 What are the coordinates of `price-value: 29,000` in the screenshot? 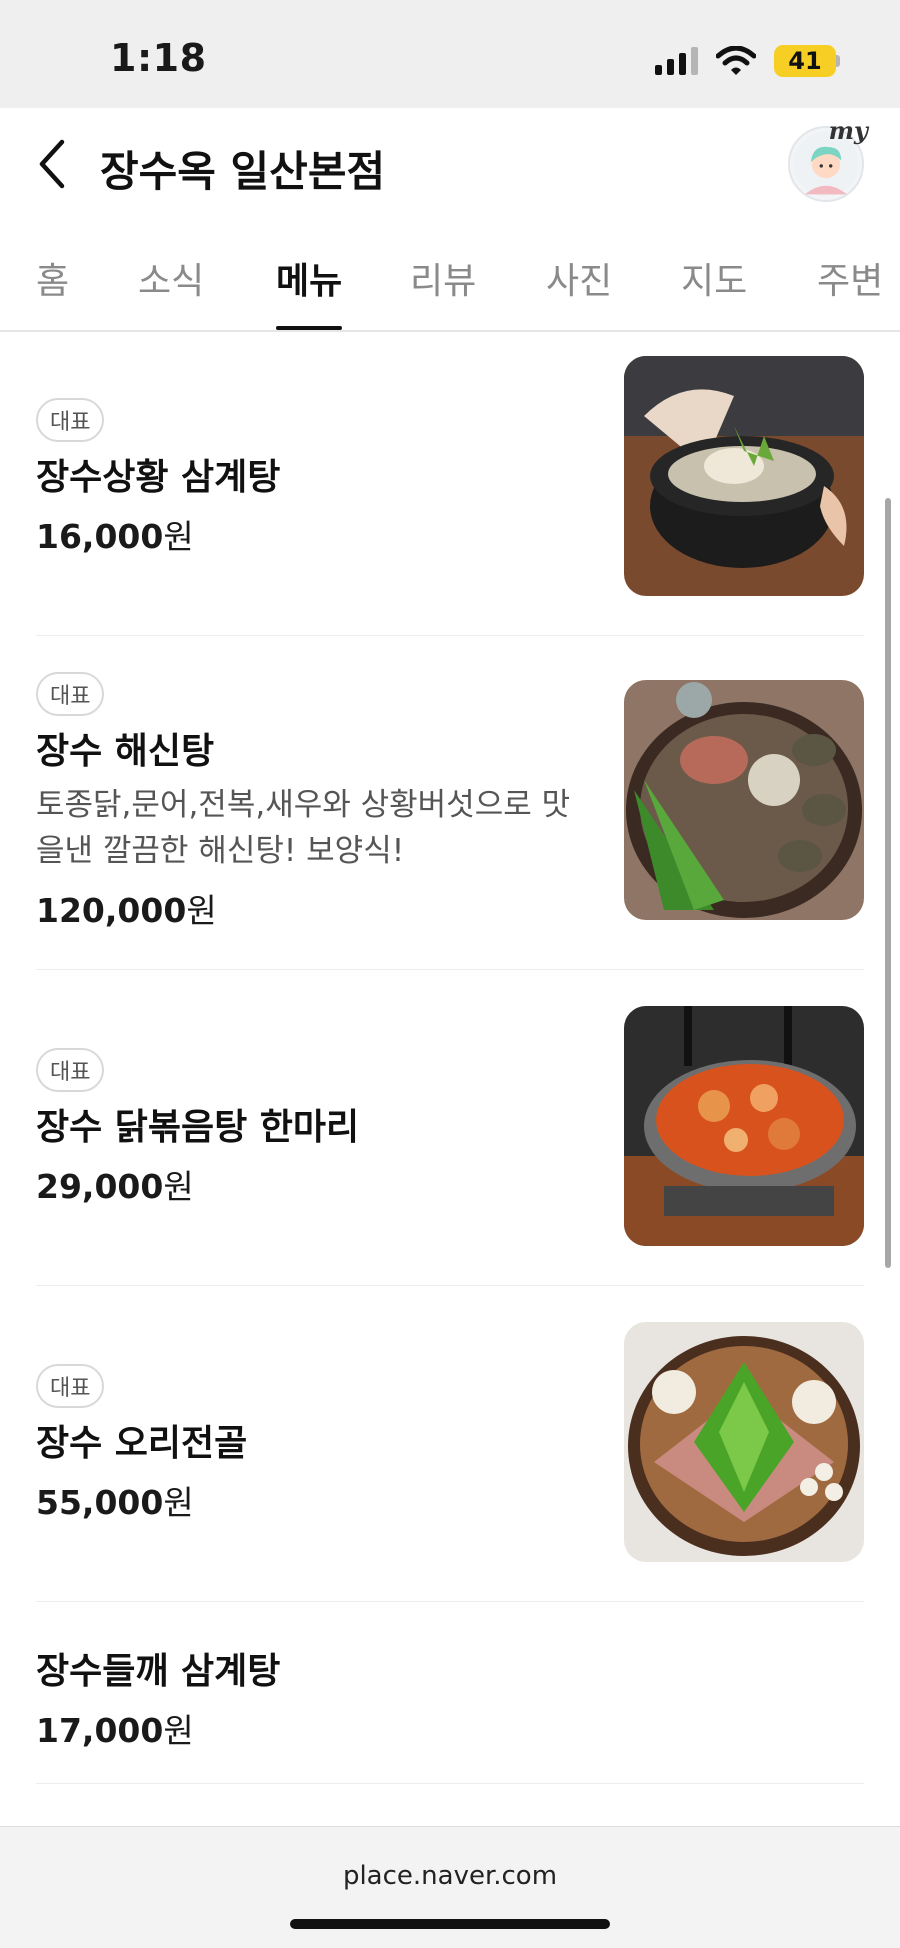 It's located at (100, 1186).